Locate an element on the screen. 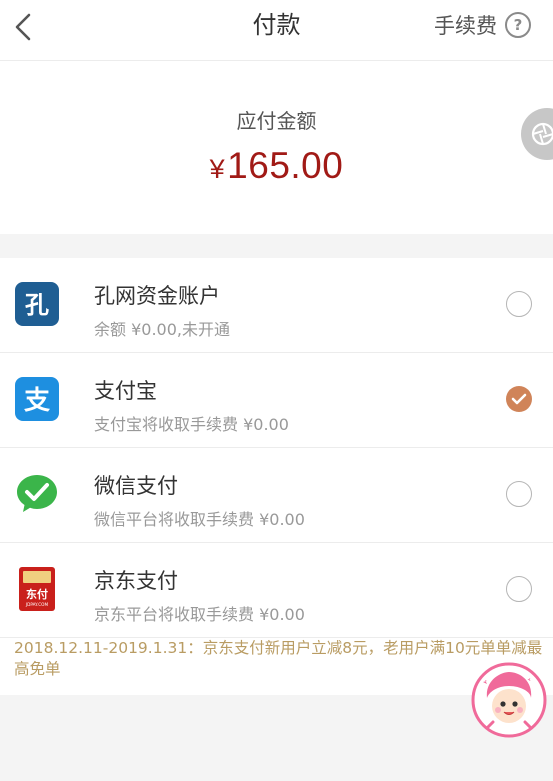 The width and height of the screenshot is (553, 781). wechat-pay-icon is located at coordinates (37, 493).